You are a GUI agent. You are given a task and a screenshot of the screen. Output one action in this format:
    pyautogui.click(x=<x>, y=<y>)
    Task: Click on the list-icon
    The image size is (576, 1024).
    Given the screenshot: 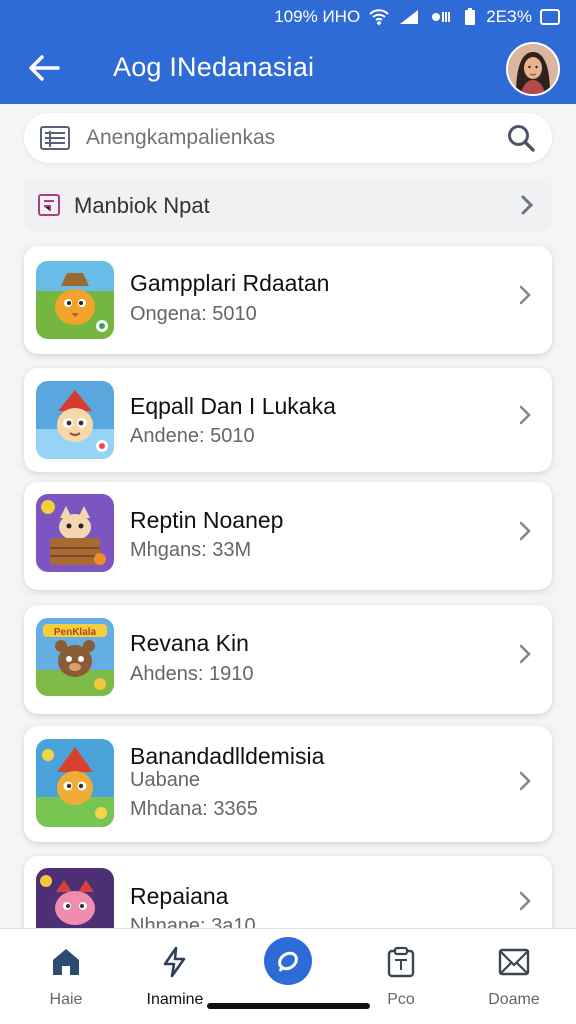 What is the action you would take?
    pyautogui.click(x=55, y=138)
    